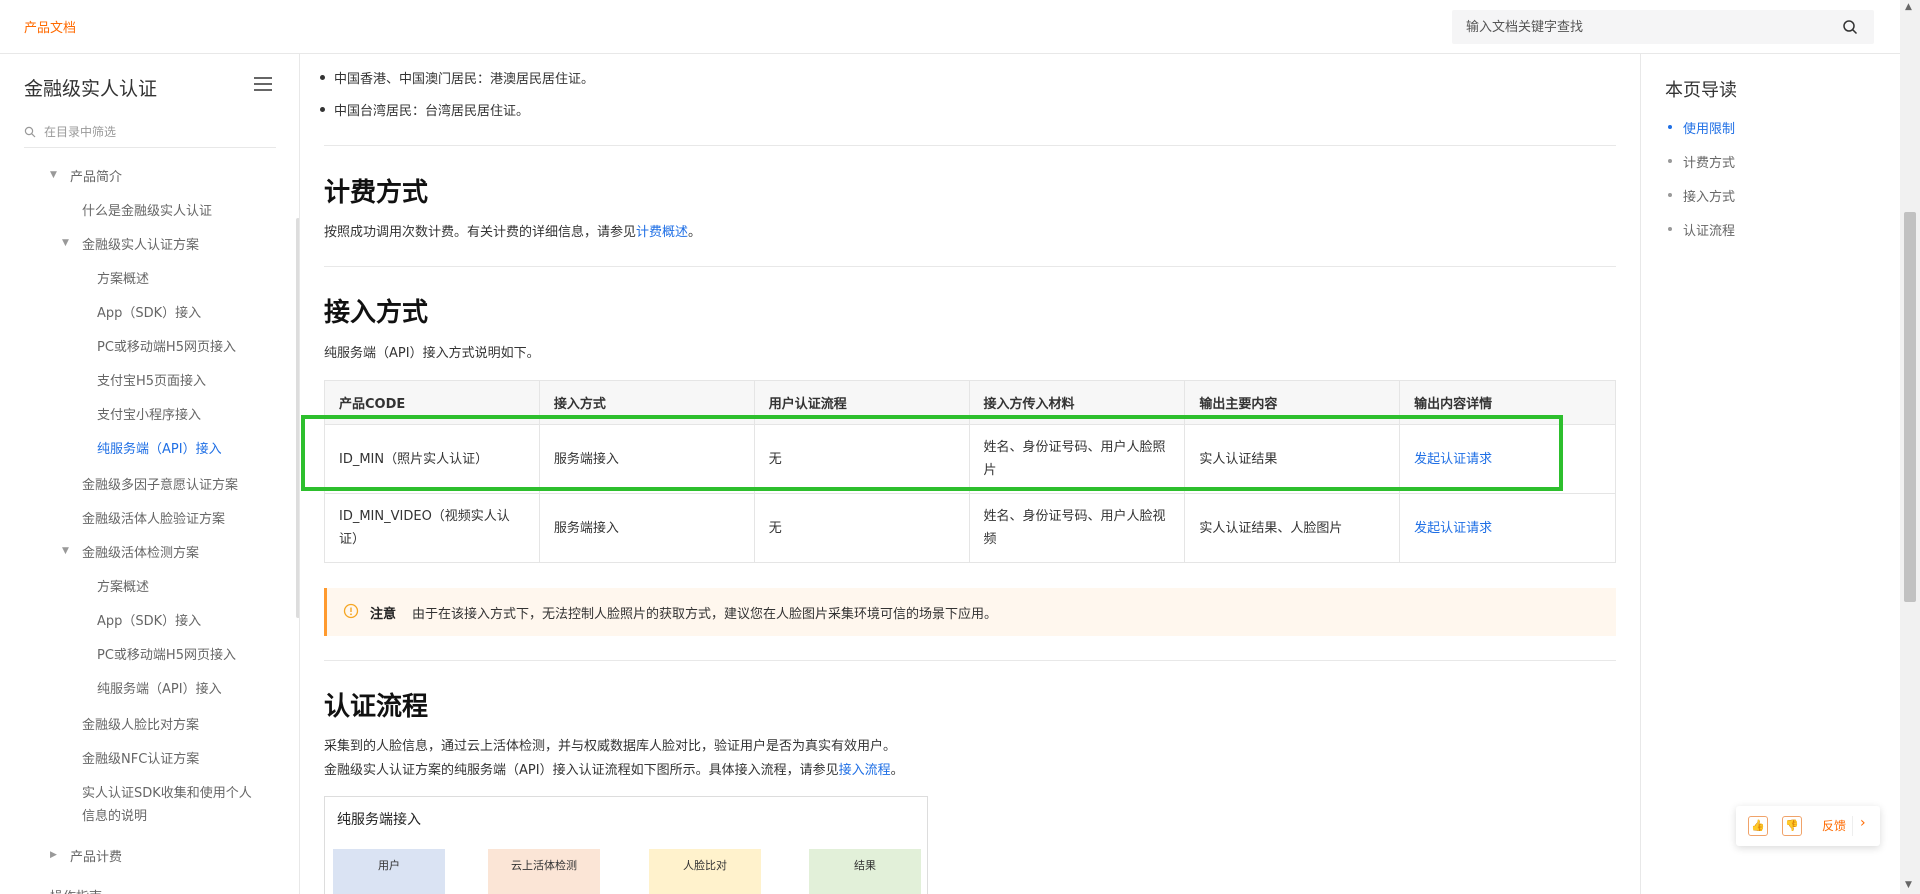 Image resolution: width=1920 pixels, height=894 pixels. I want to click on billing-text: 按照成功调用次数计费。有关计费的详细信息，请参见计费概述。, so click(513, 232).